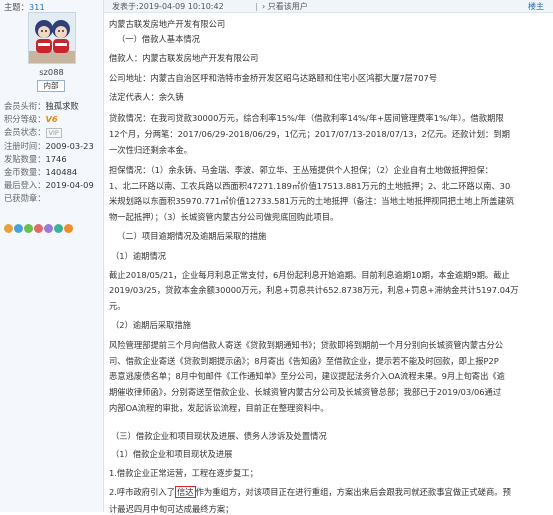  I want to click on meta-coins-label: 金币数量：, so click(25, 171).